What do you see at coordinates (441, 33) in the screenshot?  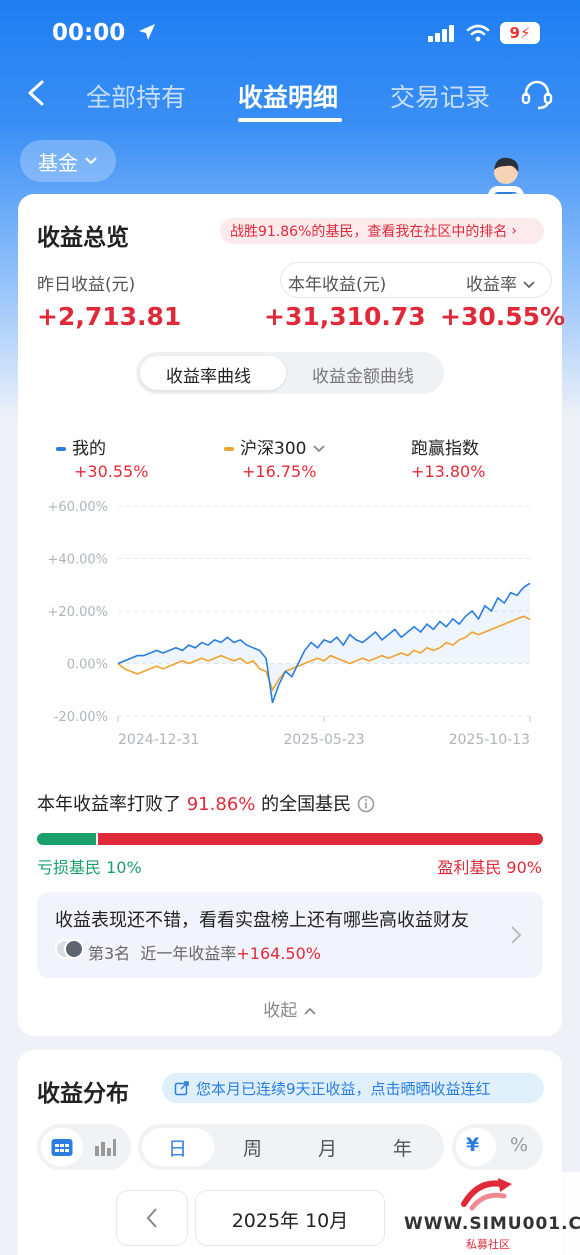 I see `signal-icon` at bounding box center [441, 33].